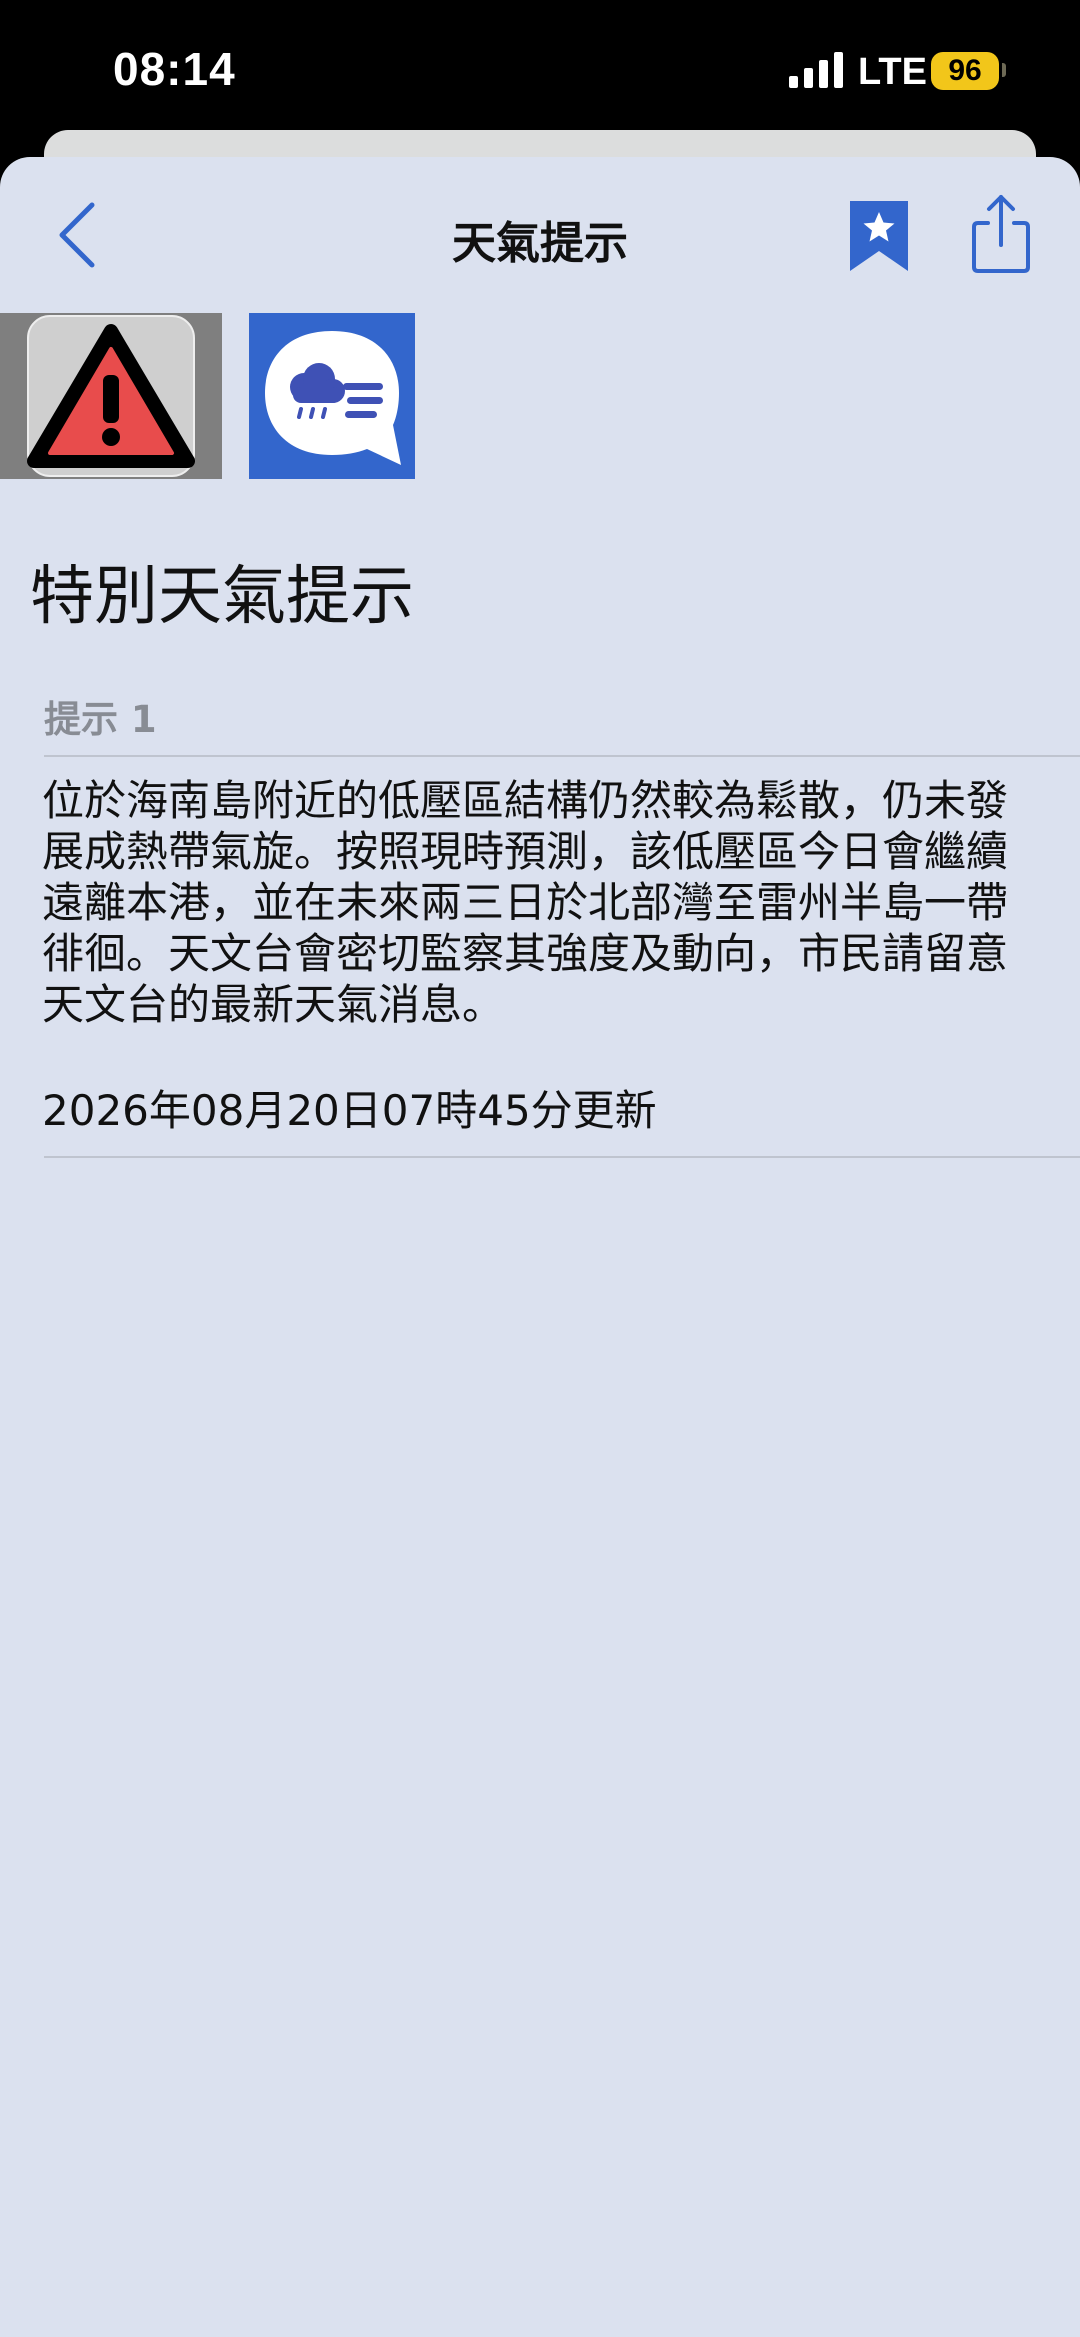 The image size is (1080, 2337). I want to click on updated-timestamp: 2026年08月20日07時45分更新, so click(349, 1110).